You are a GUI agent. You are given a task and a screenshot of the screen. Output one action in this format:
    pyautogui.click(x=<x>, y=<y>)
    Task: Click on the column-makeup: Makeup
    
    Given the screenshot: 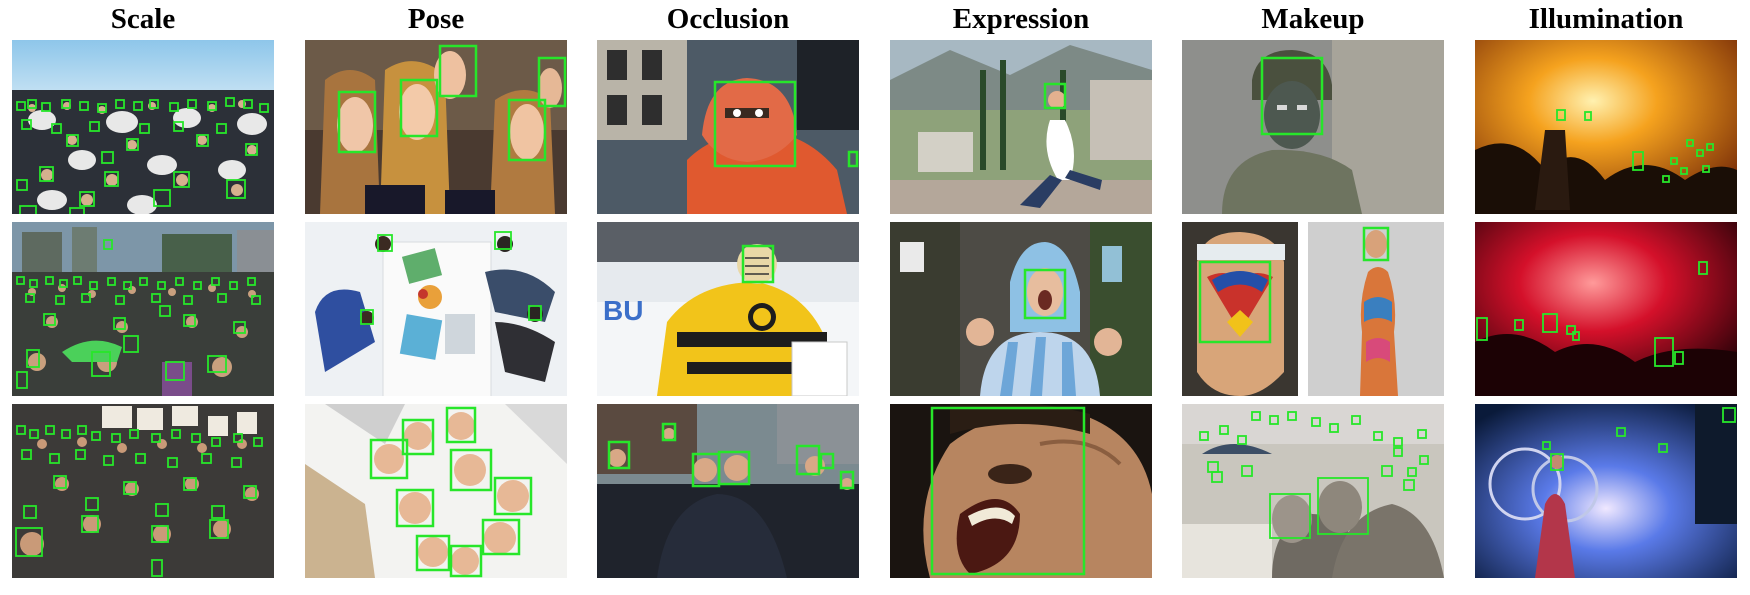 What is the action you would take?
    pyautogui.click(x=1313, y=297)
    